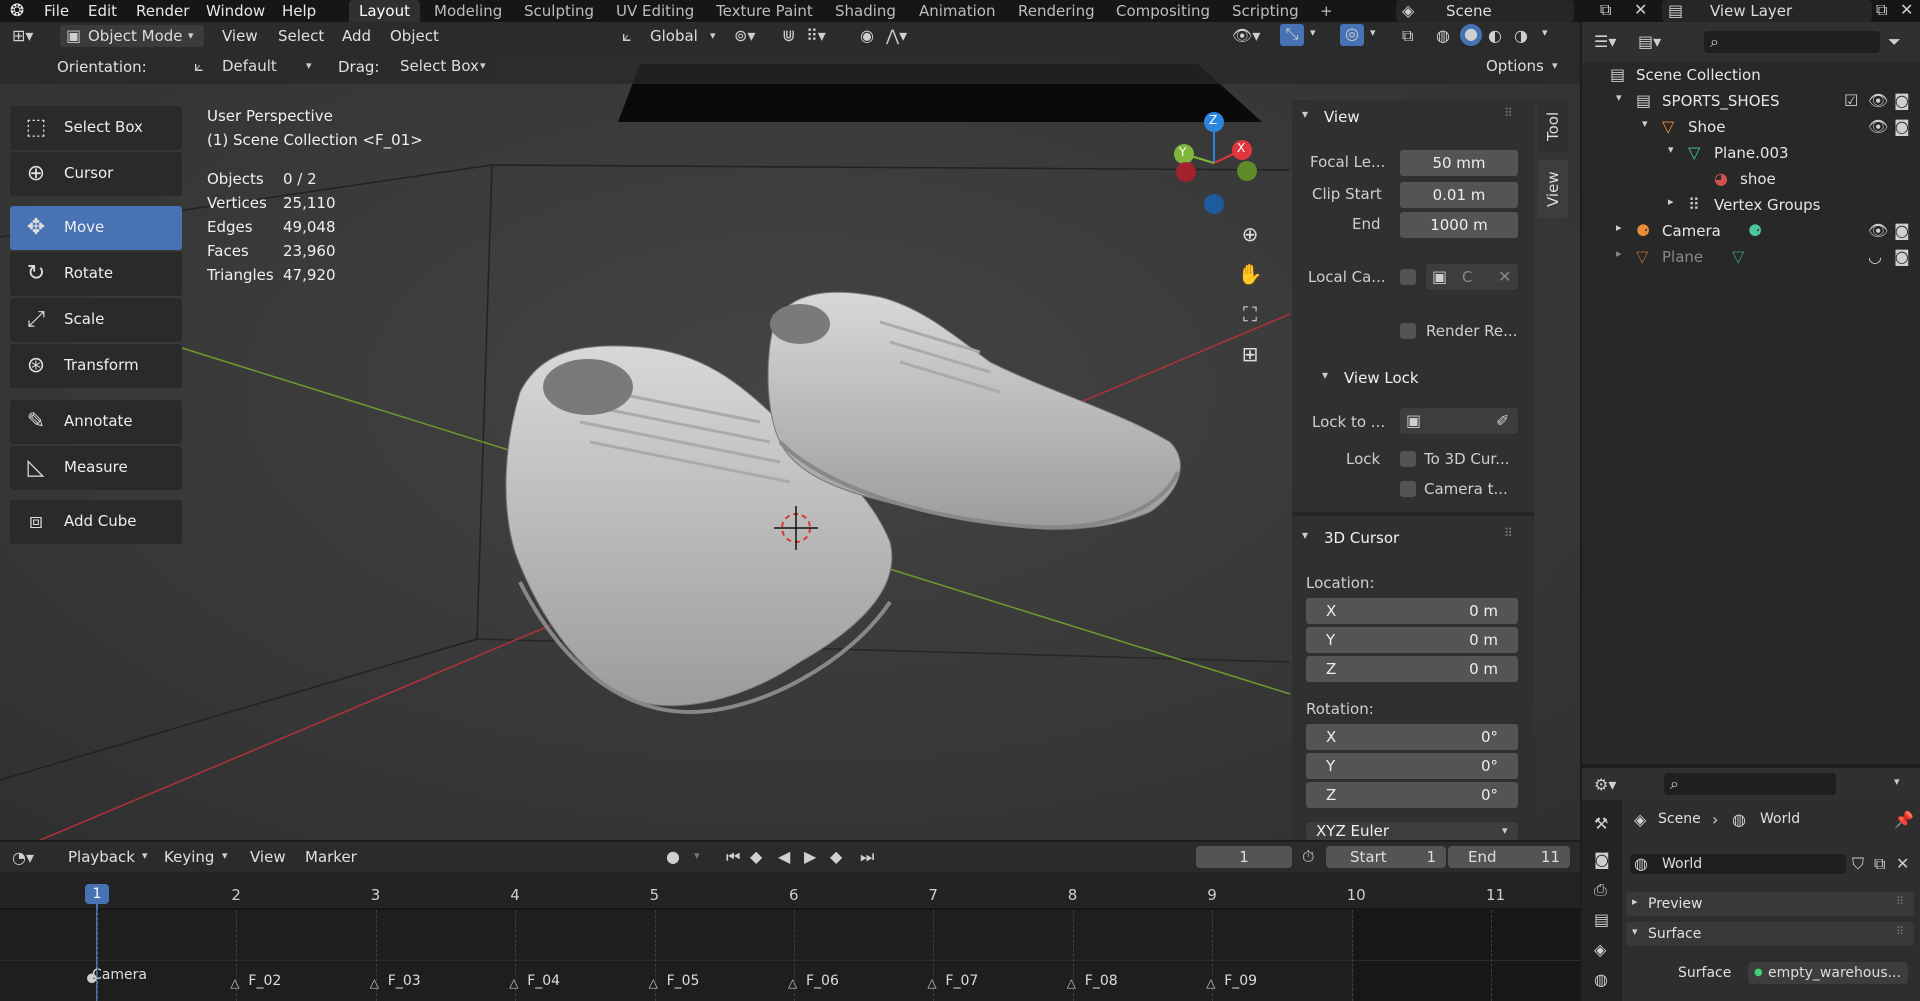 This screenshot has height=1001, width=1920. Describe the element at coordinates (356, 36) in the screenshot. I see `menu-add: Add` at that location.